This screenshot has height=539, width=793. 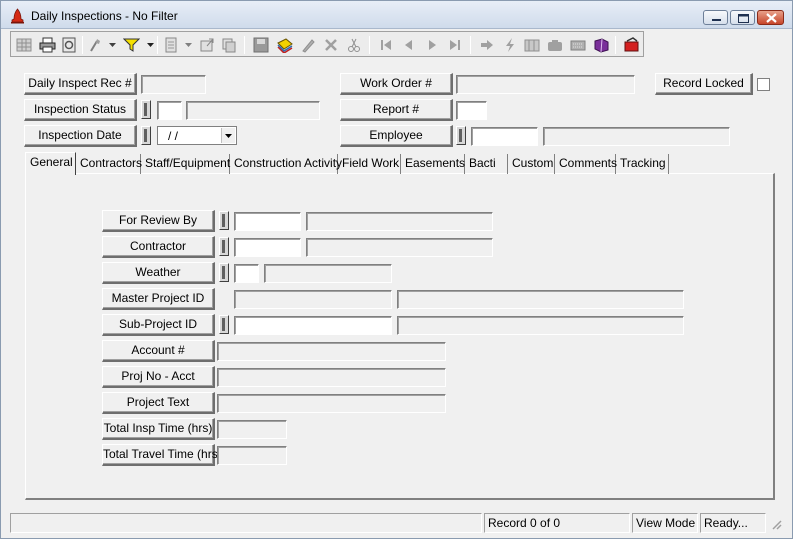 What do you see at coordinates (158, 403) in the screenshot?
I see `project-text-button: Project Text` at bounding box center [158, 403].